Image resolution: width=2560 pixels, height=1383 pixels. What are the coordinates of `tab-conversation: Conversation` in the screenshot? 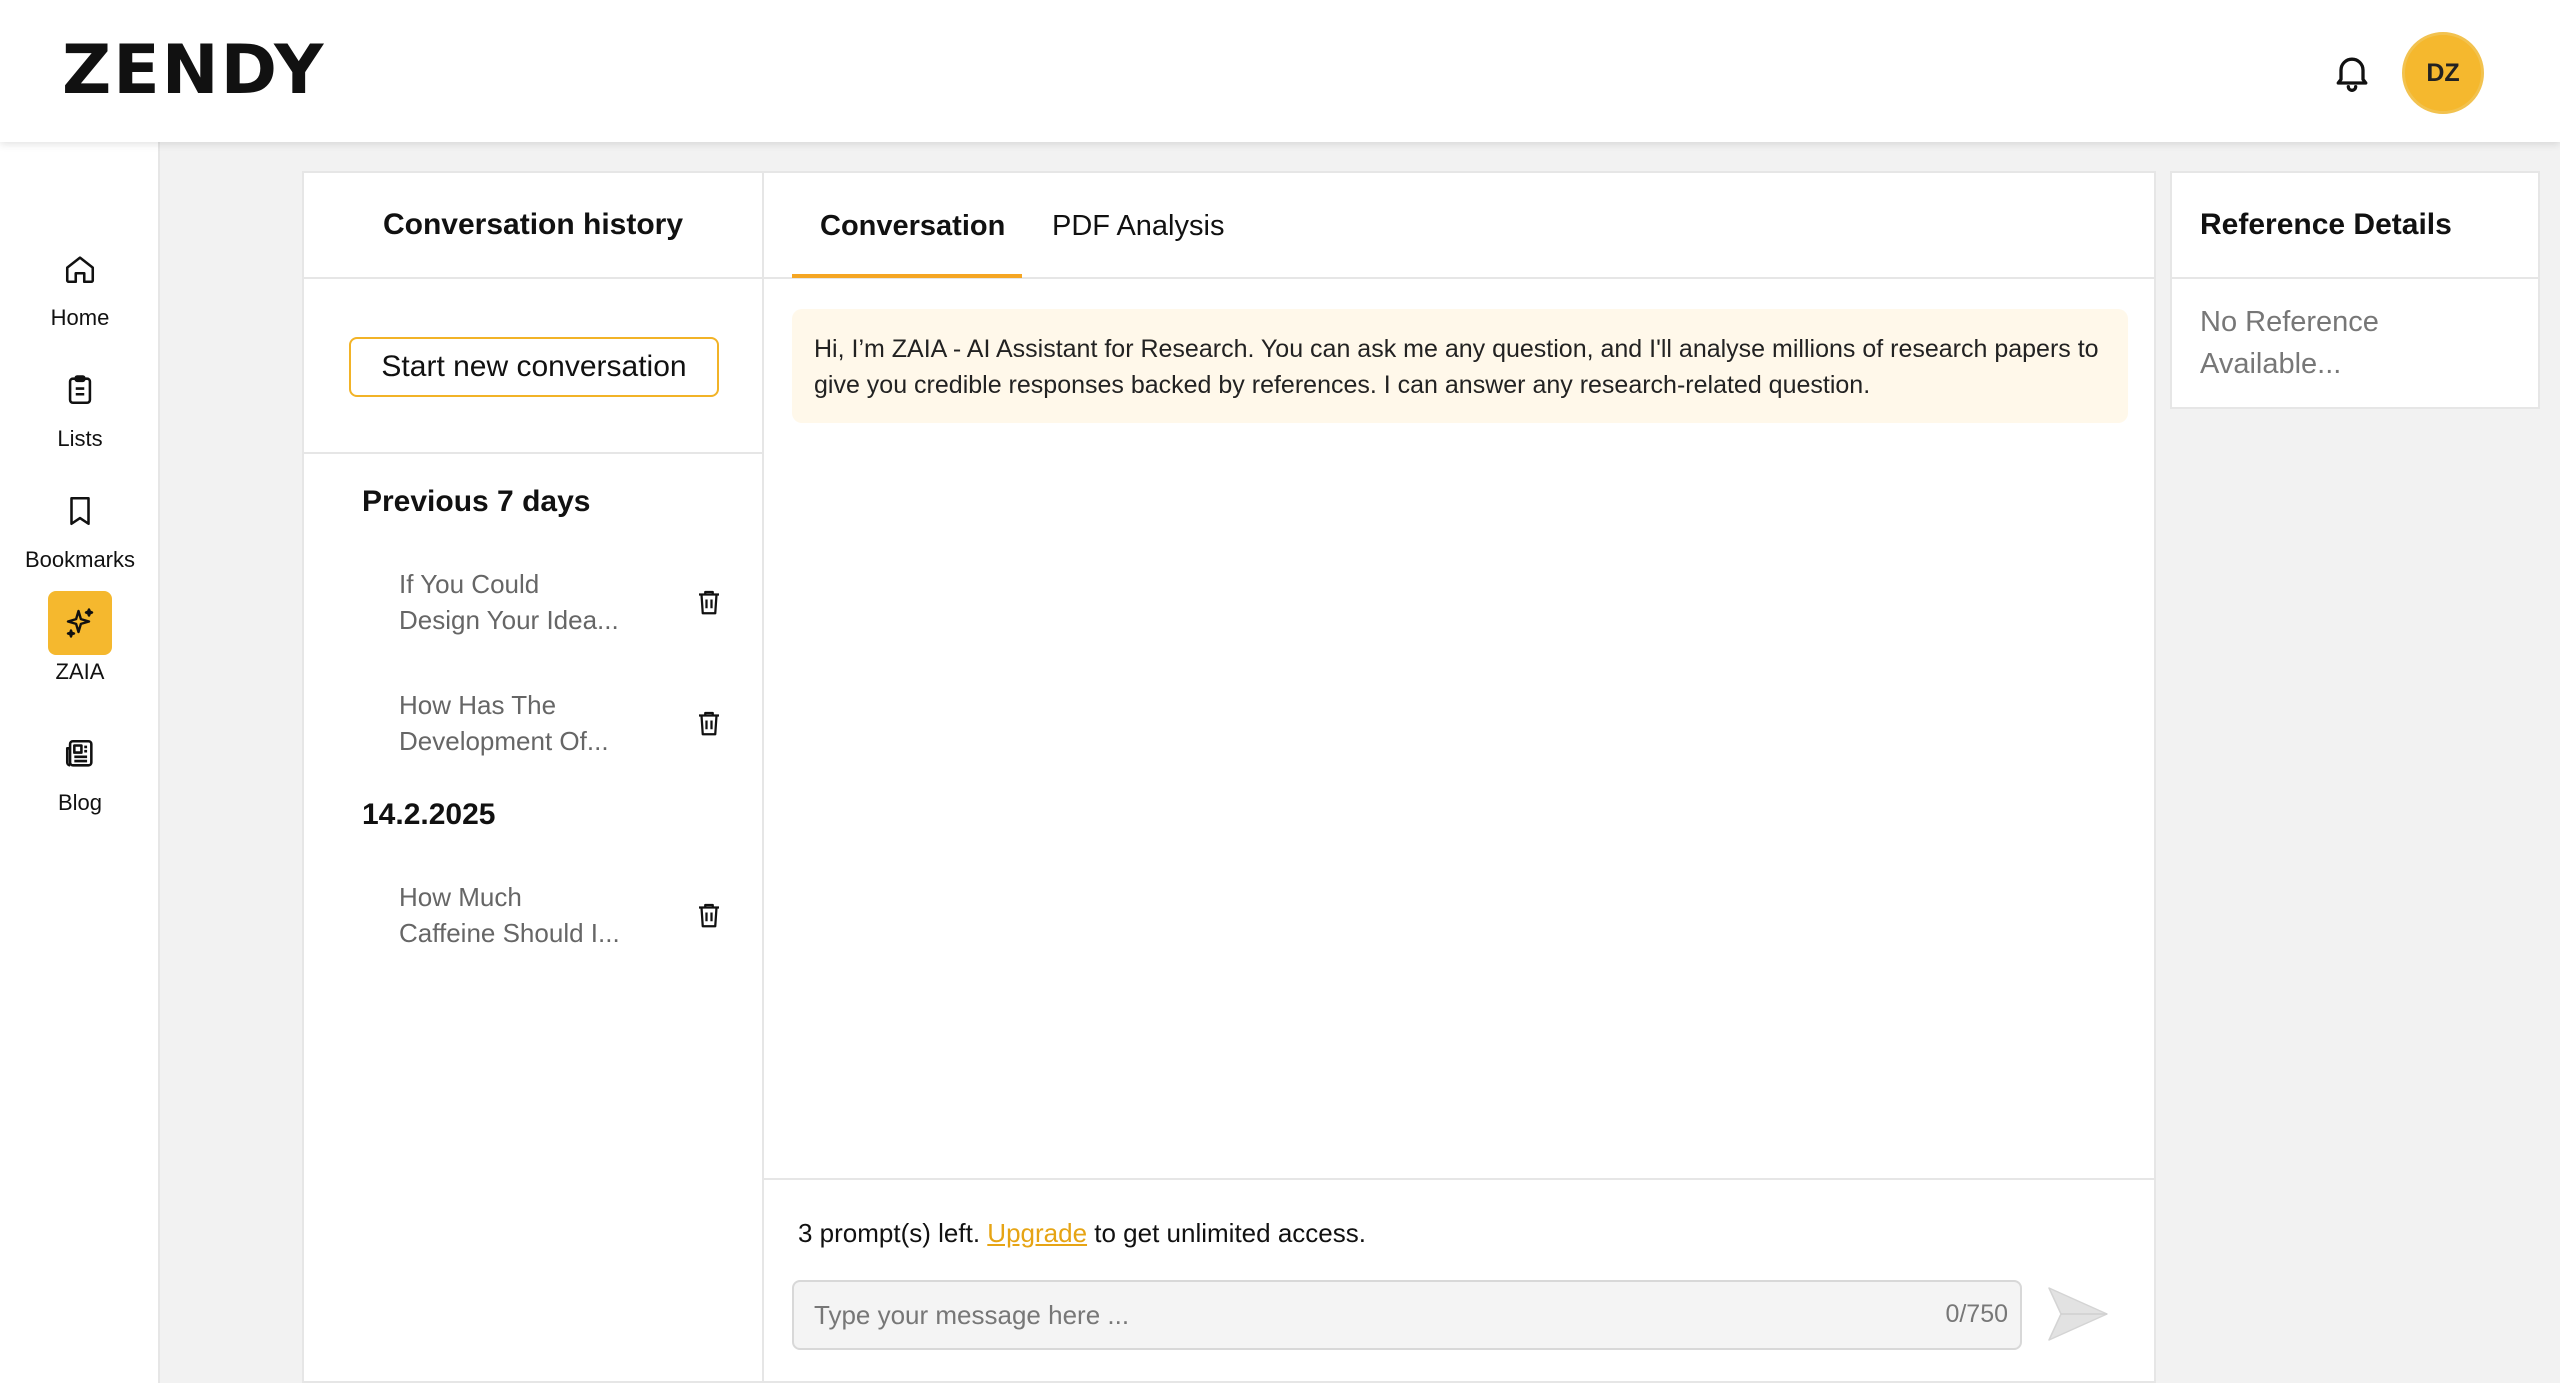 It's located at (912, 226).